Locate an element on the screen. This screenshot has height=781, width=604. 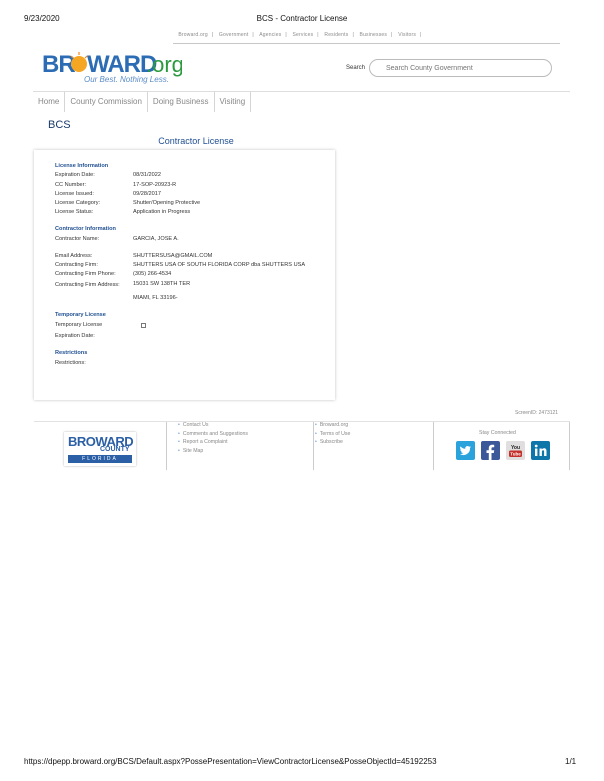
email-value: SHUTTERSUSA@GMAIL.COM is located at coordinates (173, 256).